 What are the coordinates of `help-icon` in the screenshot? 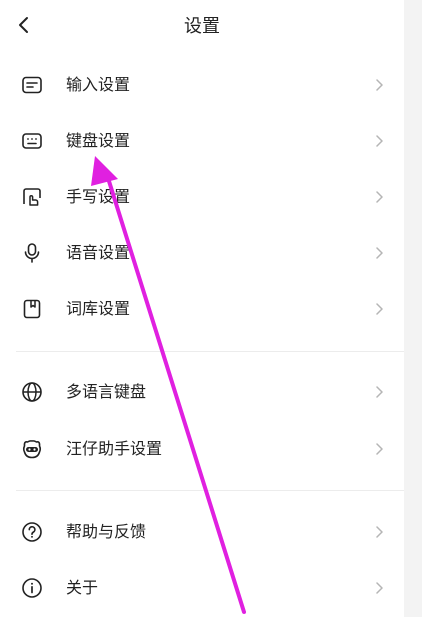 It's located at (32, 532).